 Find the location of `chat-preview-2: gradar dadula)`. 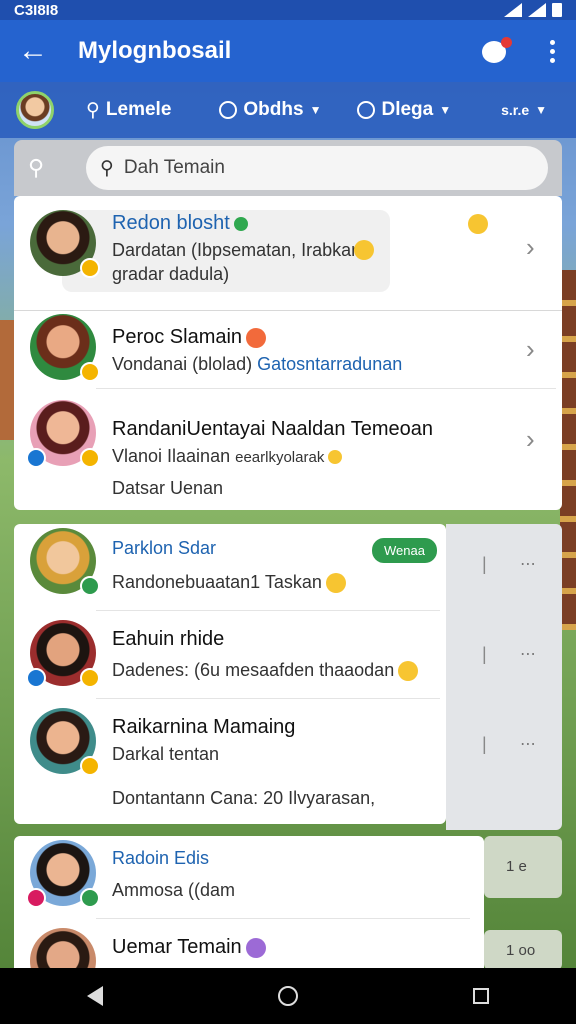

chat-preview-2: gradar dadula) is located at coordinates (171, 274).